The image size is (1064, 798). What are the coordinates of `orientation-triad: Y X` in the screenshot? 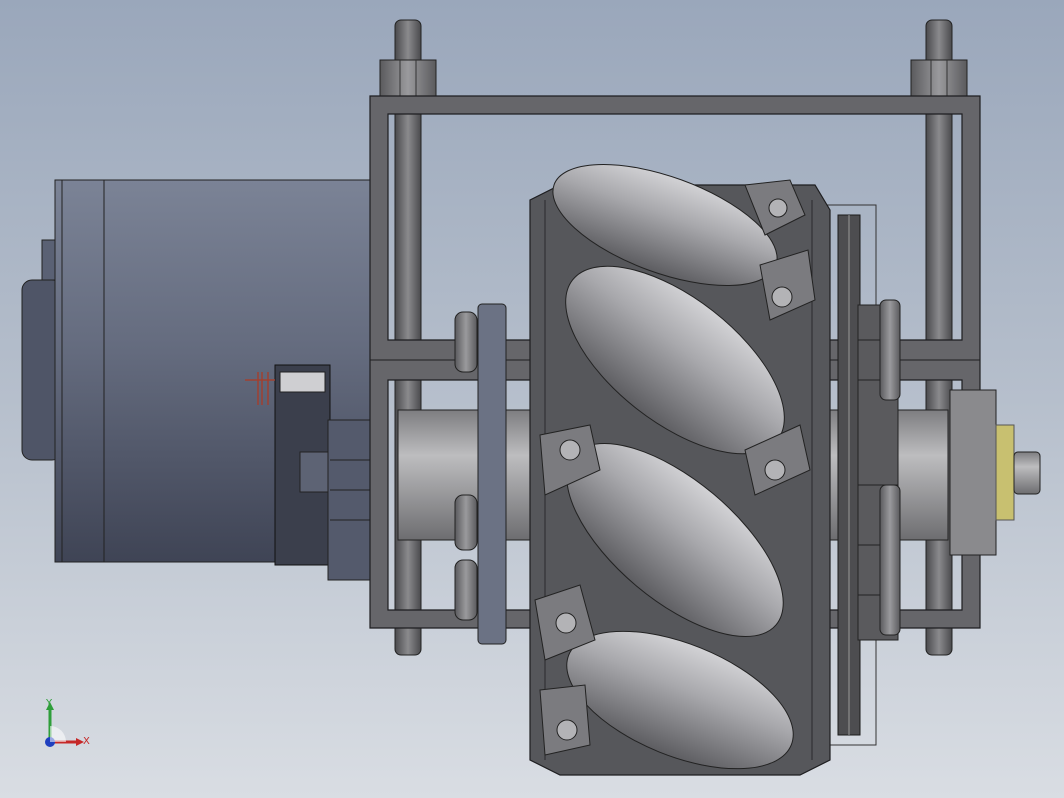 It's located at (71, 731).